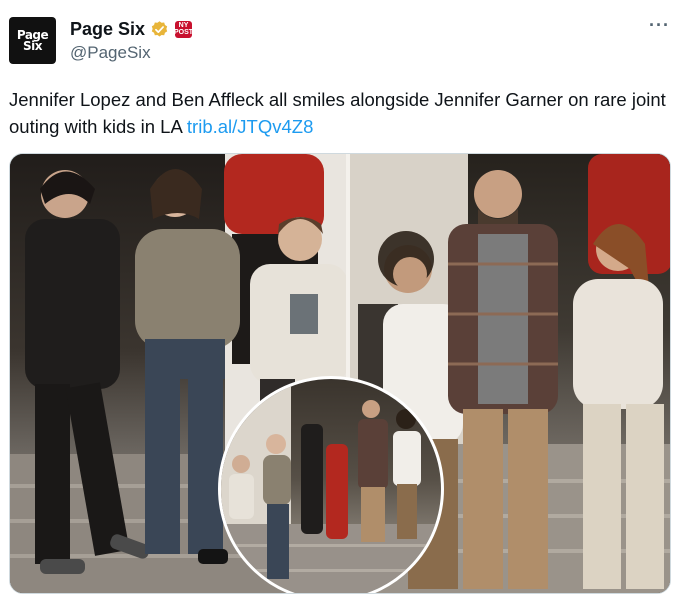 This screenshot has width=700, height=616. I want to click on photo-inset, so click(331, 484).